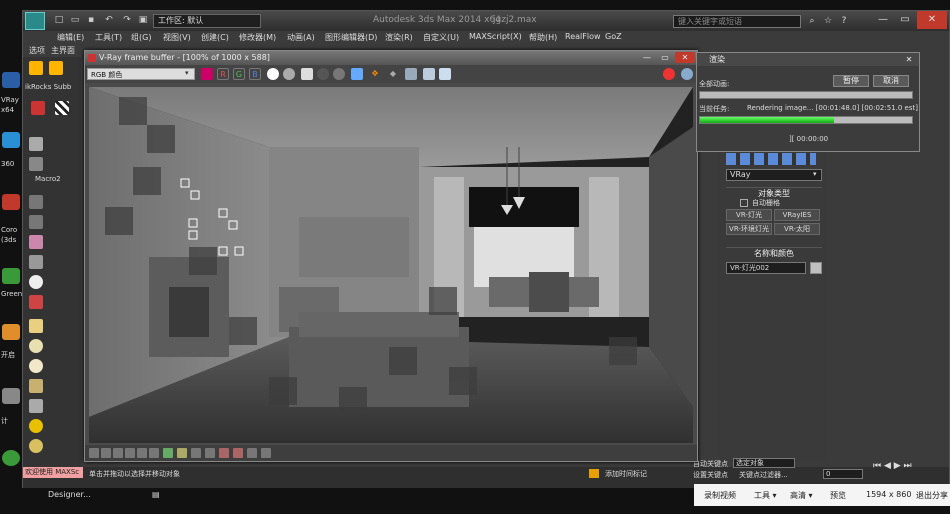 This screenshot has width=950, height=514. What do you see at coordinates (685, 57) in the screenshot?
I see `vfb-close-button: ✕` at bounding box center [685, 57].